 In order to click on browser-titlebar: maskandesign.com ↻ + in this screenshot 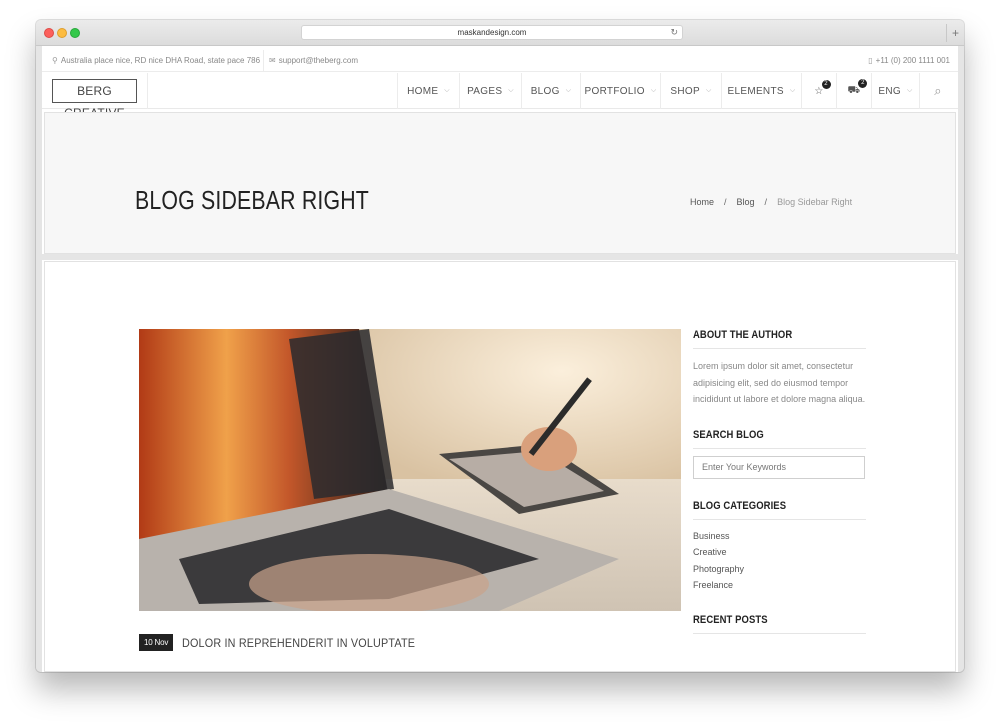, I will do `click(500, 33)`.